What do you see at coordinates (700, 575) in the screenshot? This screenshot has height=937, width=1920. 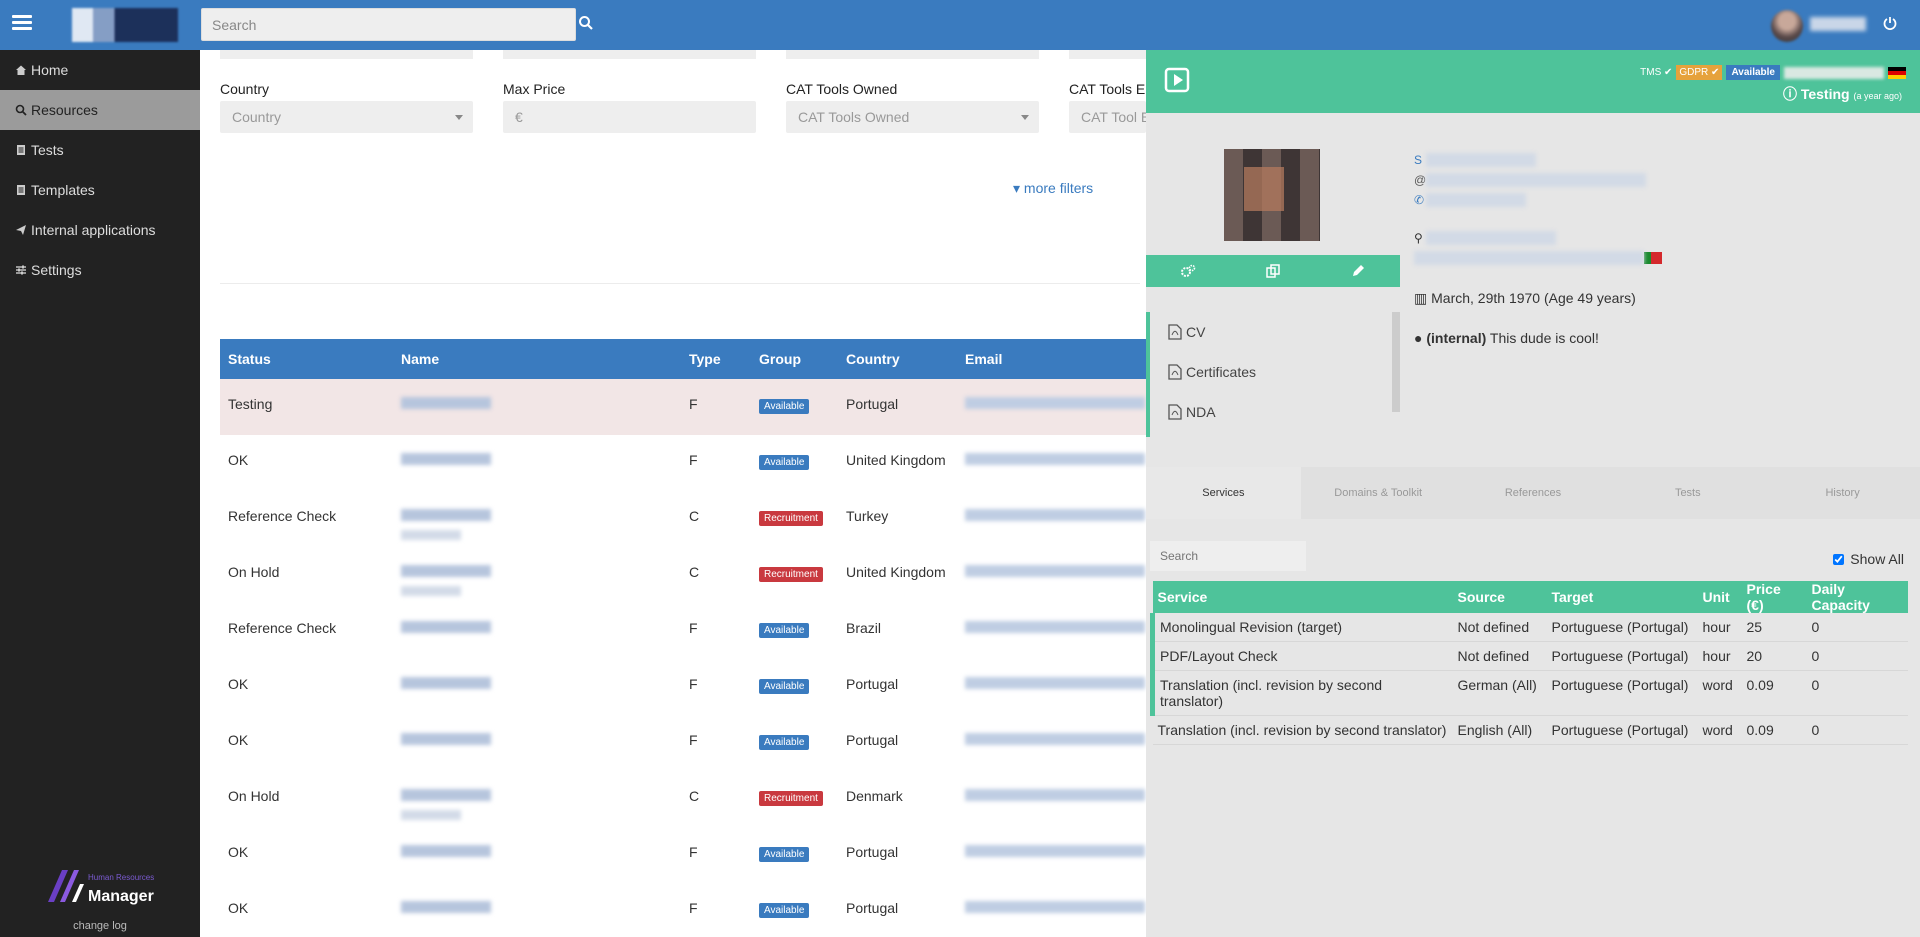 I see `table-row: On Hold C Recruitment United Kingdom` at bounding box center [700, 575].